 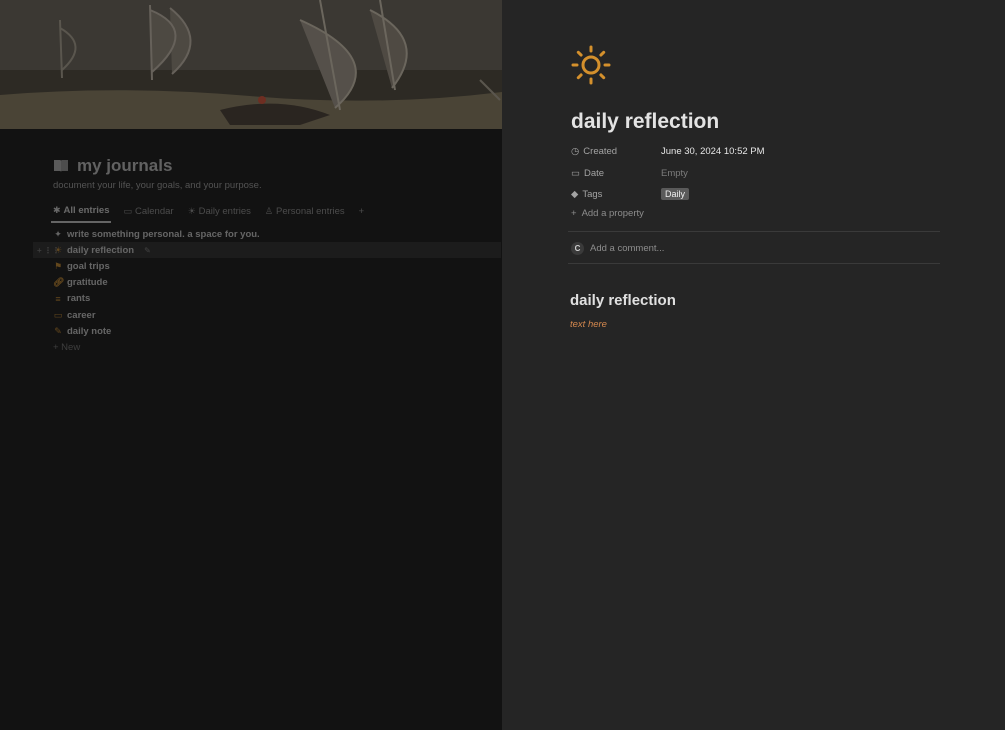 What do you see at coordinates (574, 213) in the screenshot?
I see `plus-icon: +` at bounding box center [574, 213].